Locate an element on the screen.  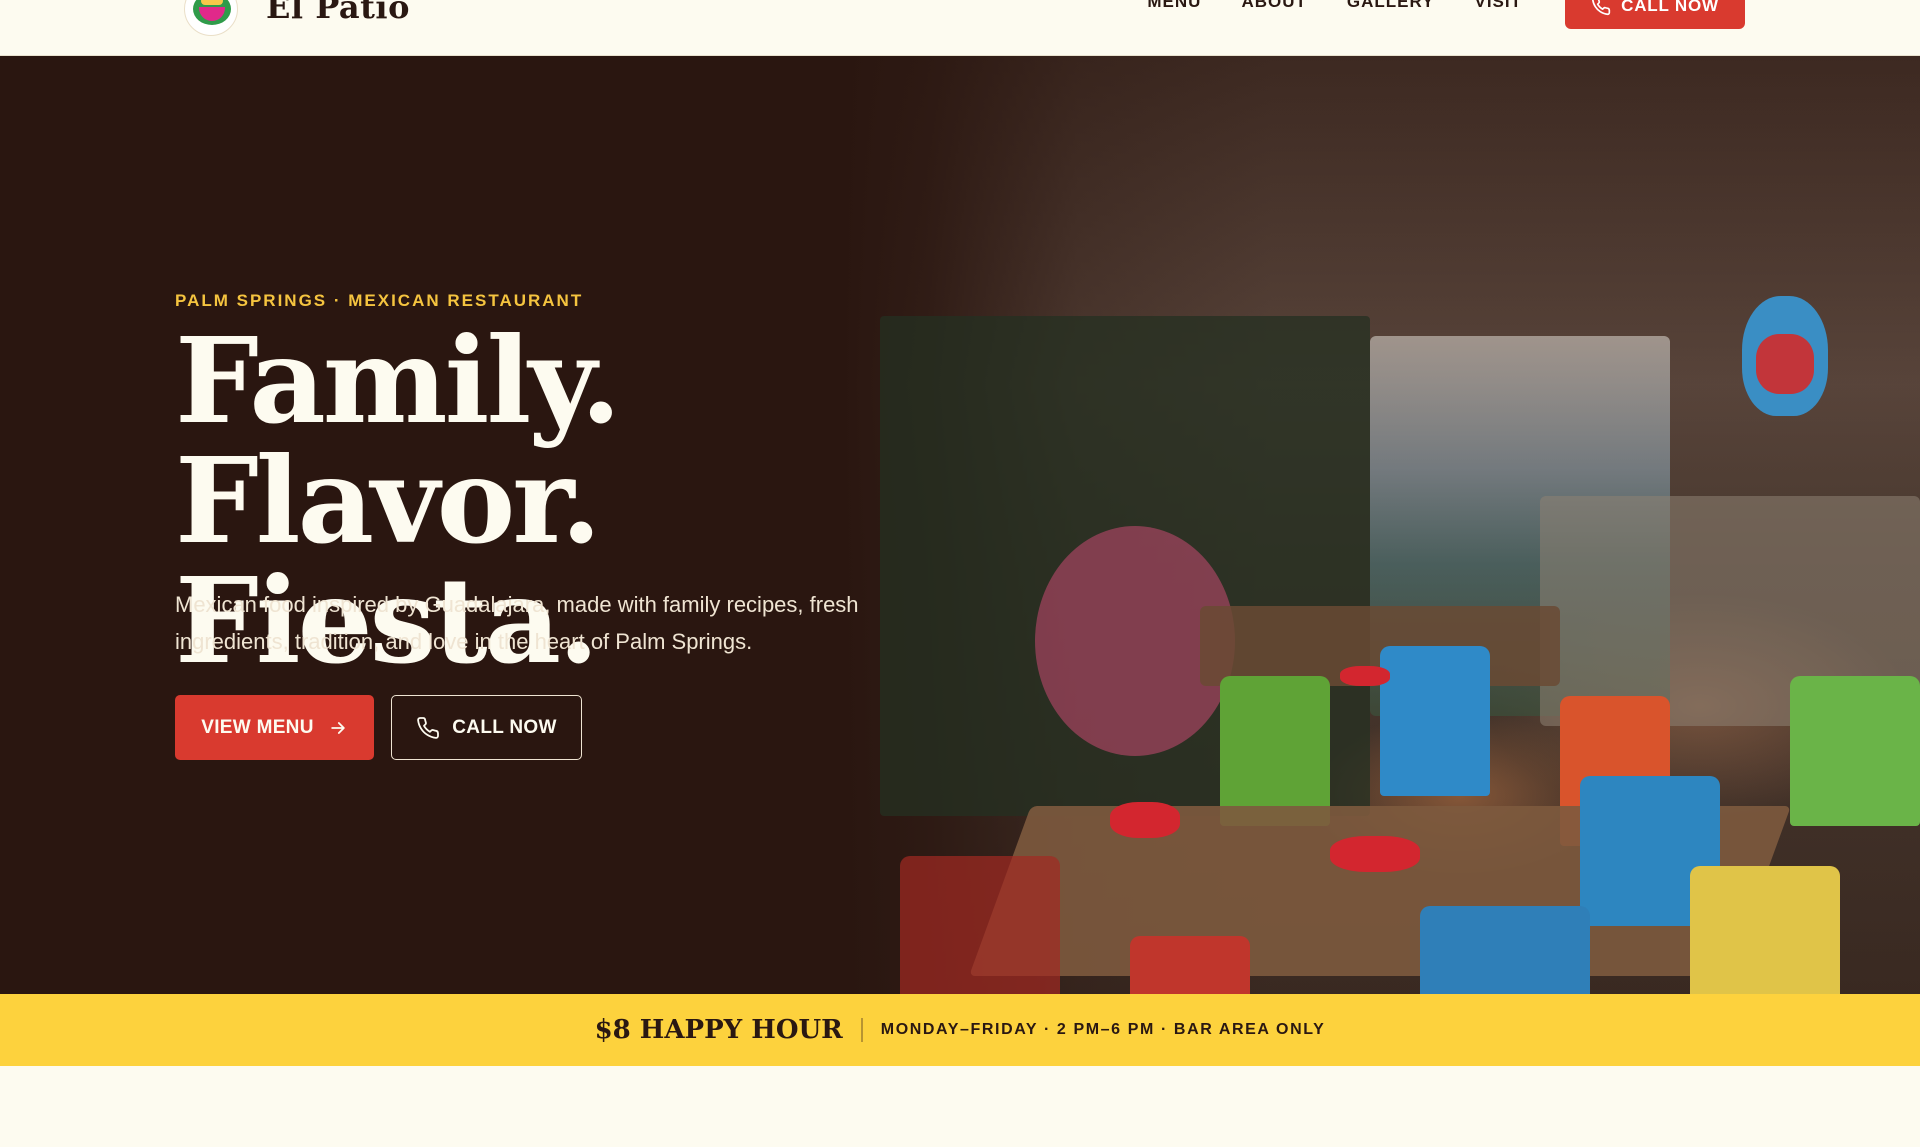
headline-line-1: Family. Flavor. is located at coordinates (398, 440).